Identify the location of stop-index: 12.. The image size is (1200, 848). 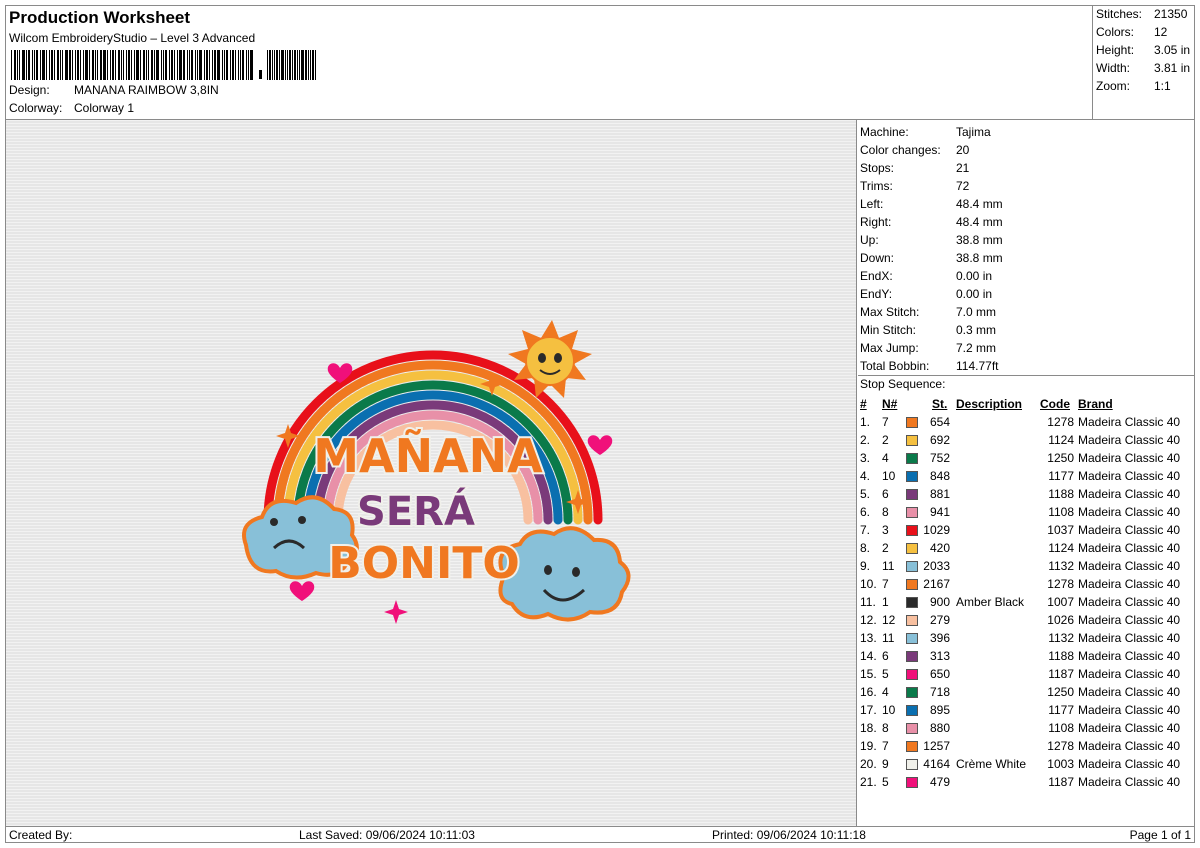
(868, 620).